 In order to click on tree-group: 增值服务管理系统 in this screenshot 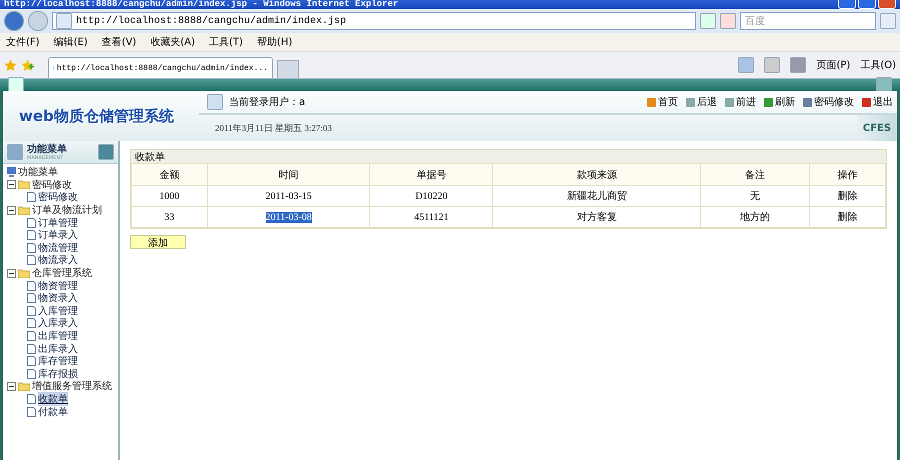, I will do `click(72, 386)`.